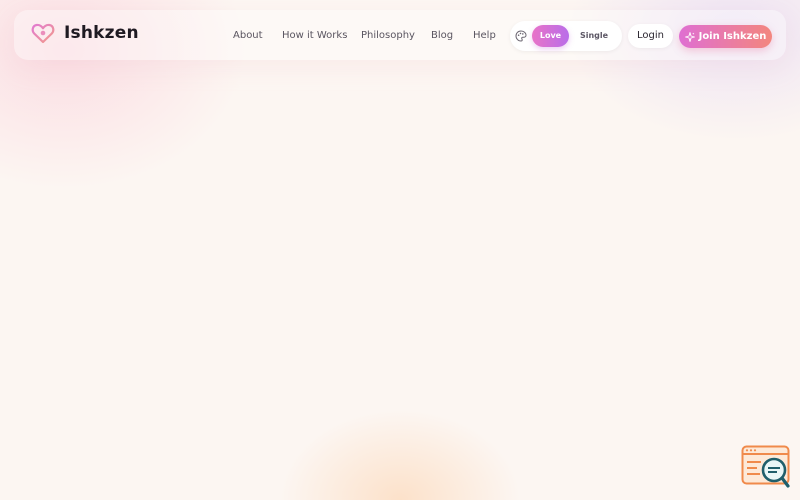  Describe the element at coordinates (43, 33) in the screenshot. I see `heart-outline-icon` at that location.